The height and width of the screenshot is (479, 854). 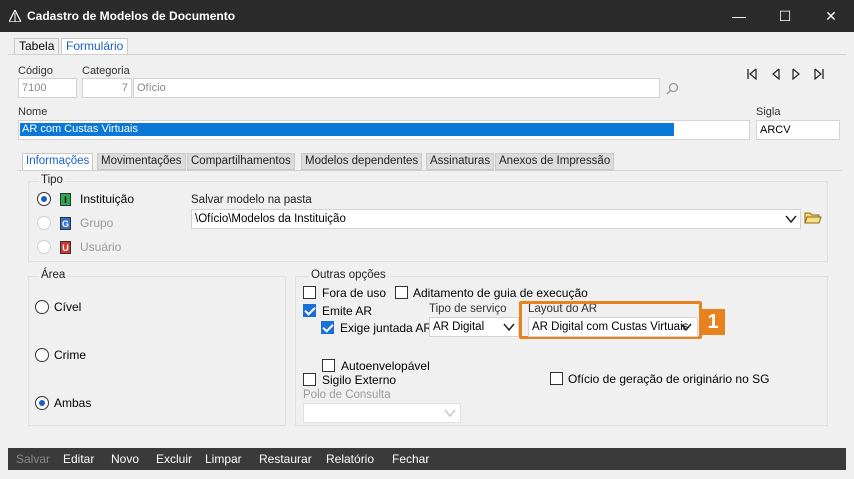 I want to click on sigla-input: ARCV, so click(x=798, y=130).